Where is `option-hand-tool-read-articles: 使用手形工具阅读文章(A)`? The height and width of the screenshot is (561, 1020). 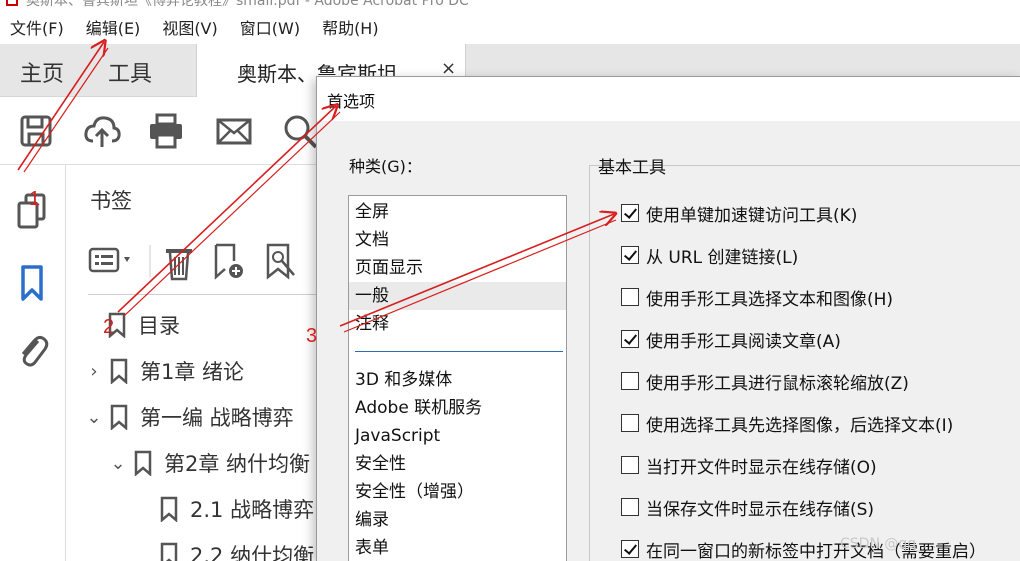
option-hand-tool-read-articles: 使用手形工具阅读文章(A) is located at coordinates (731, 339).